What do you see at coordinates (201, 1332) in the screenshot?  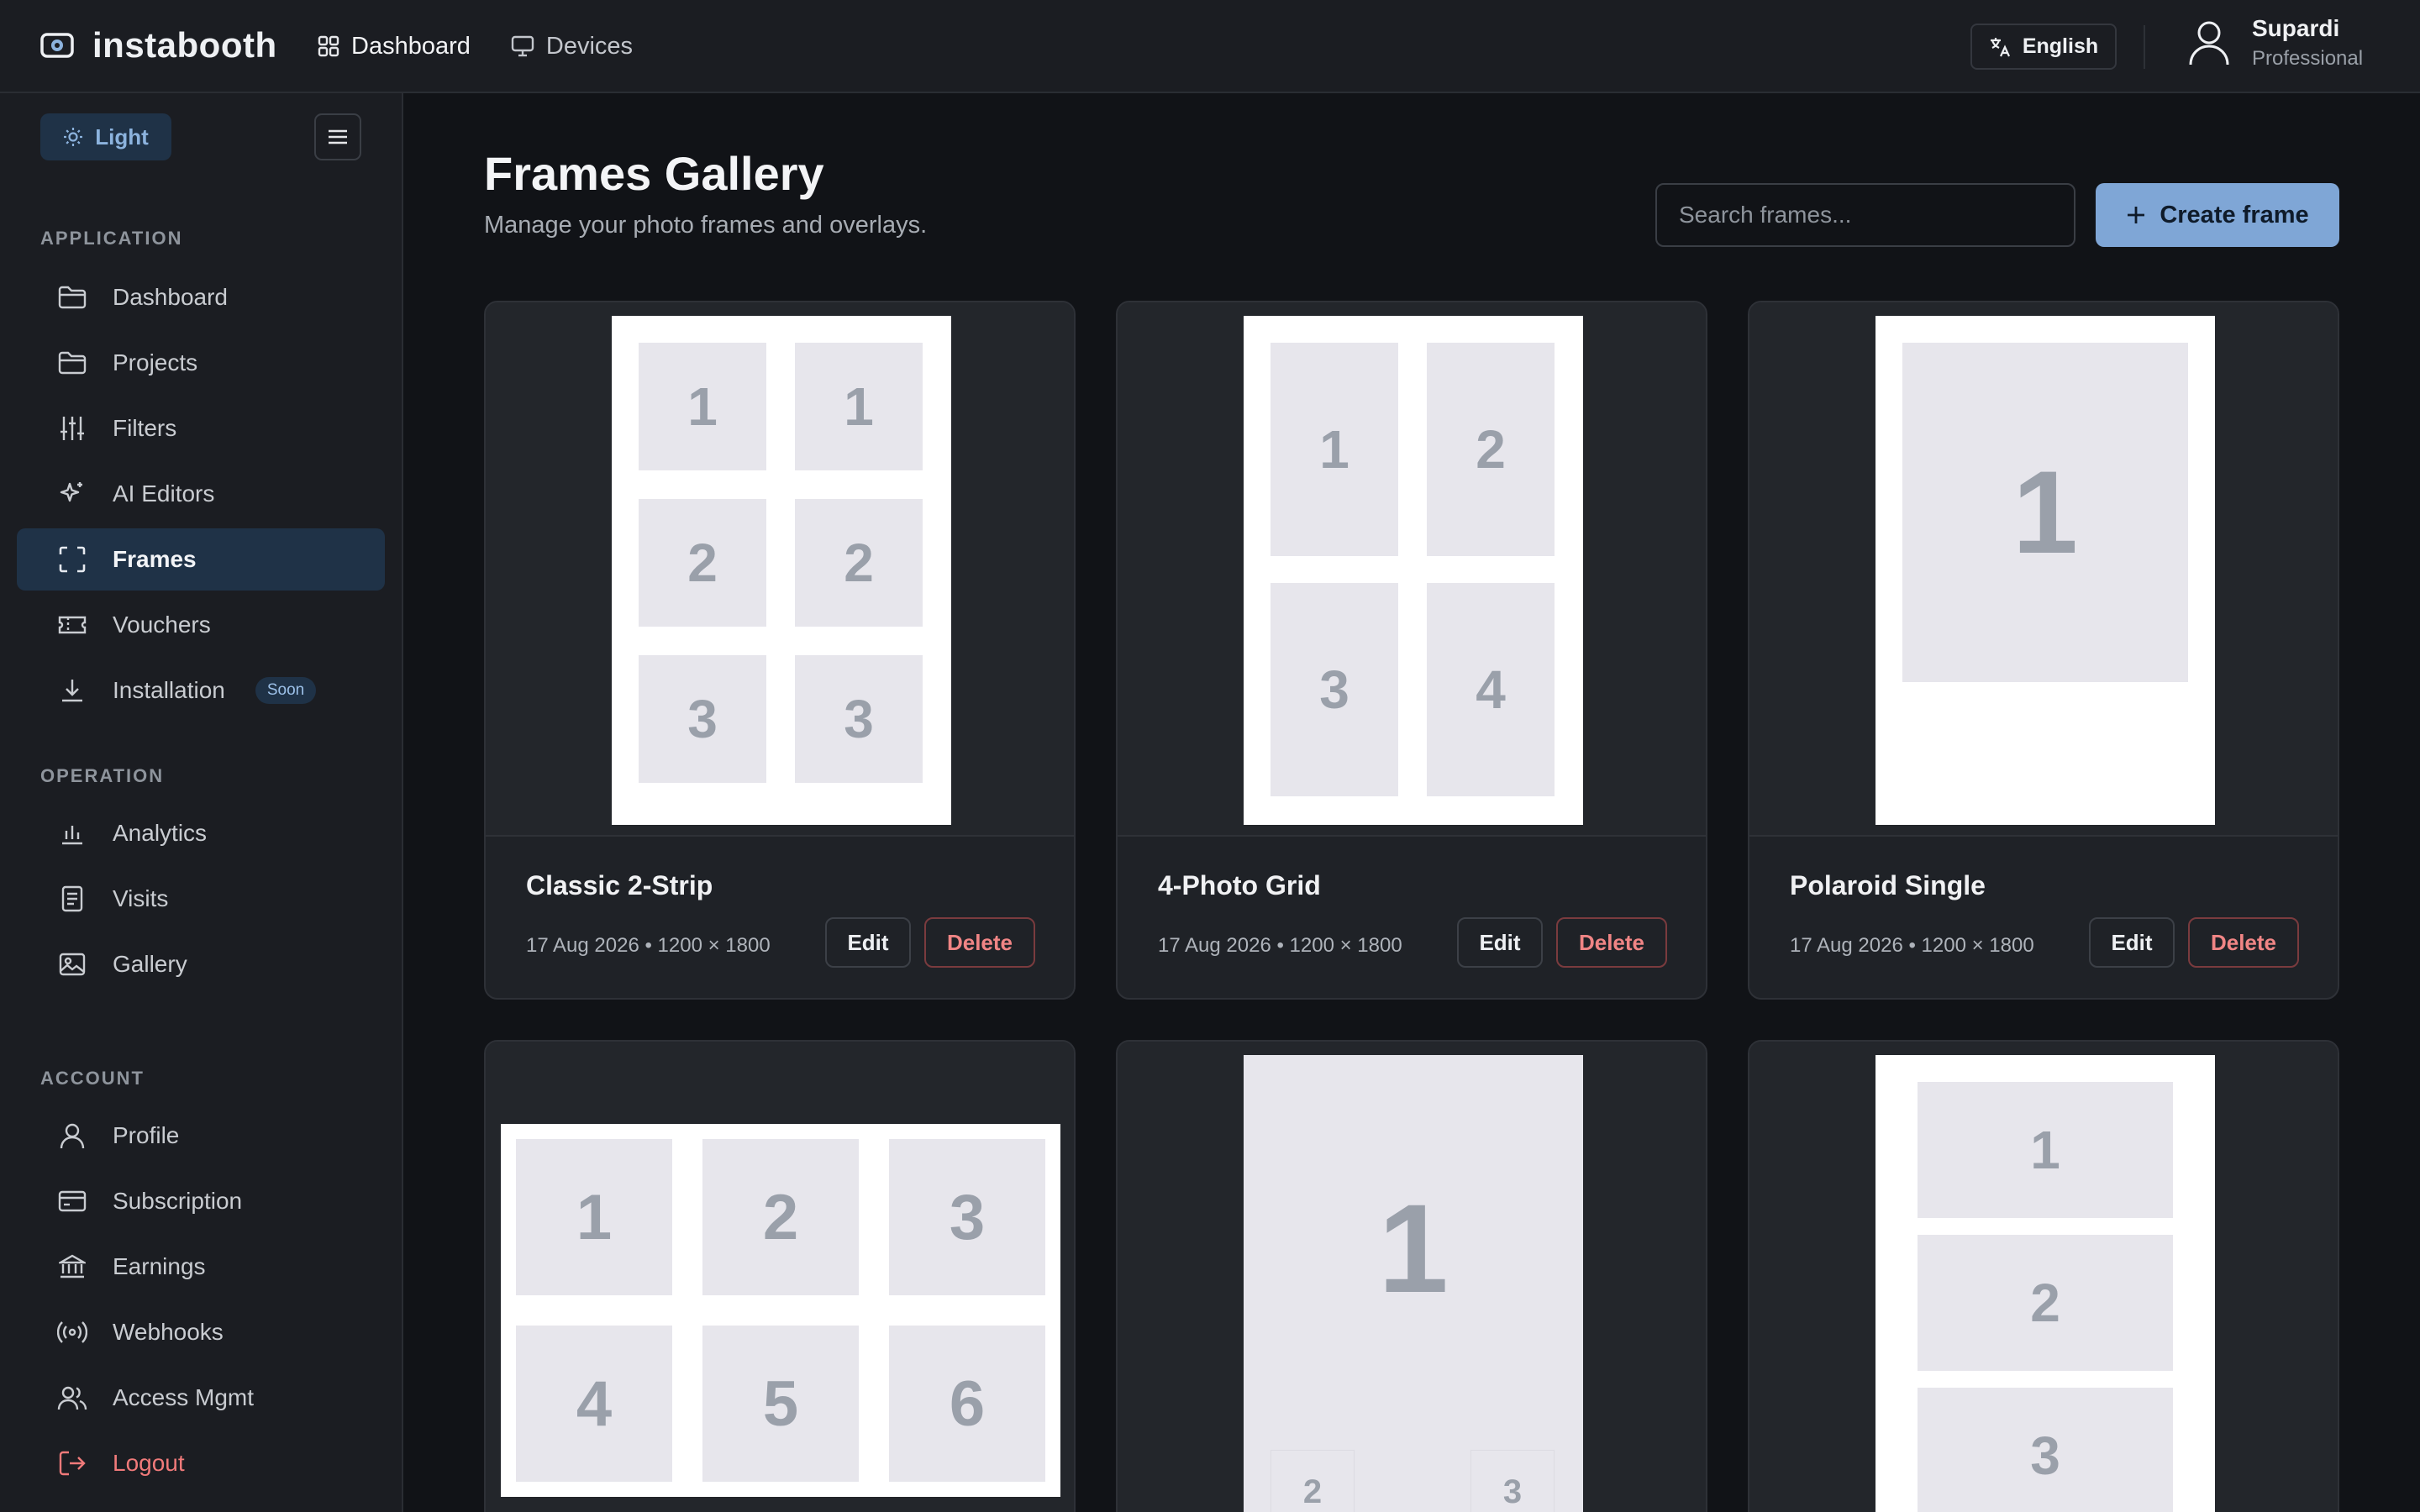 I see `sidebar-item-webhooks: Webhooks` at bounding box center [201, 1332].